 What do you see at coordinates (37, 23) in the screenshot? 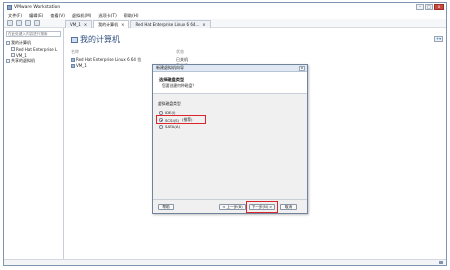
I see `fullscreen-icon` at bounding box center [37, 23].